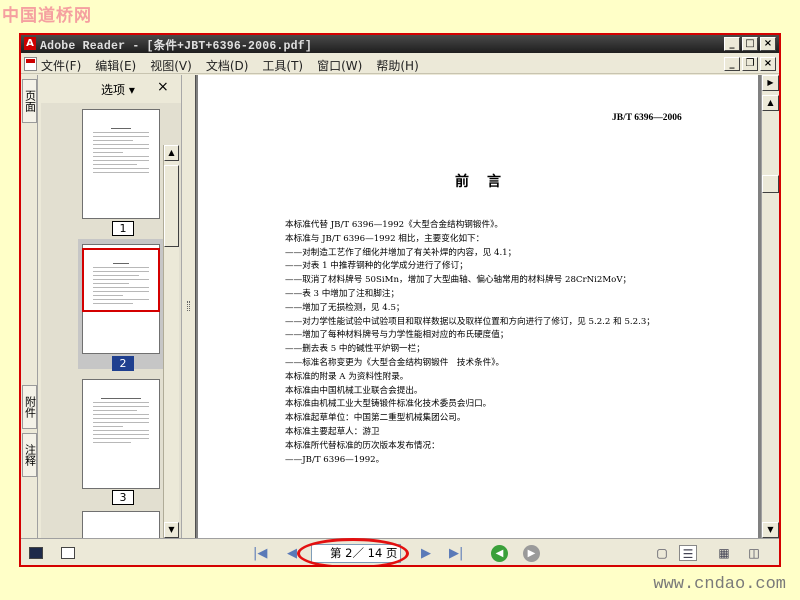 The width and height of the screenshot is (800, 600). Describe the element at coordinates (335, 459) in the screenshot. I see `body-line: ——JB/T 6396—1992。` at that location.